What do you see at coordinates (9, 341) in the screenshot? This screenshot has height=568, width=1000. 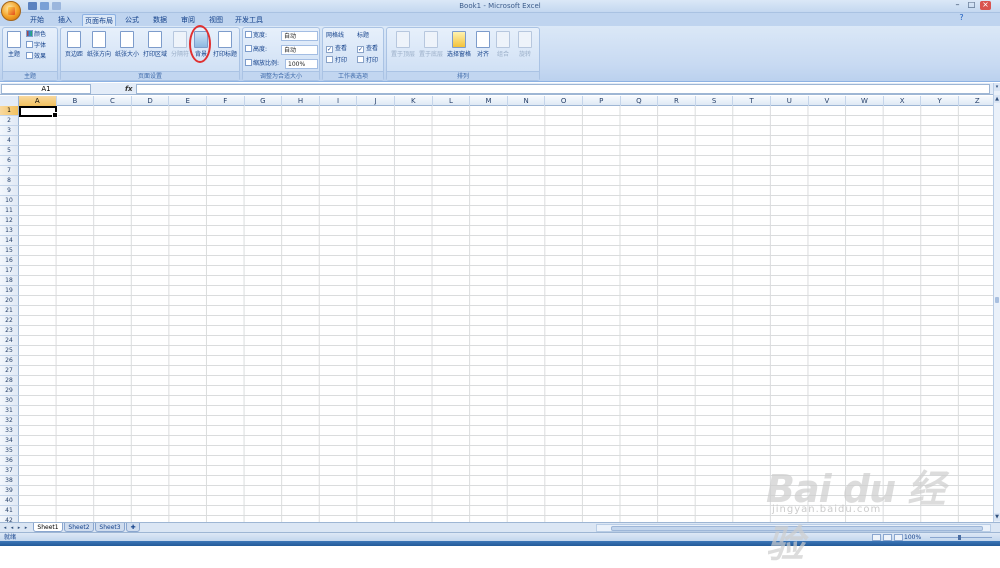 I see `row-header: 24` at bounding box center [9, 341].